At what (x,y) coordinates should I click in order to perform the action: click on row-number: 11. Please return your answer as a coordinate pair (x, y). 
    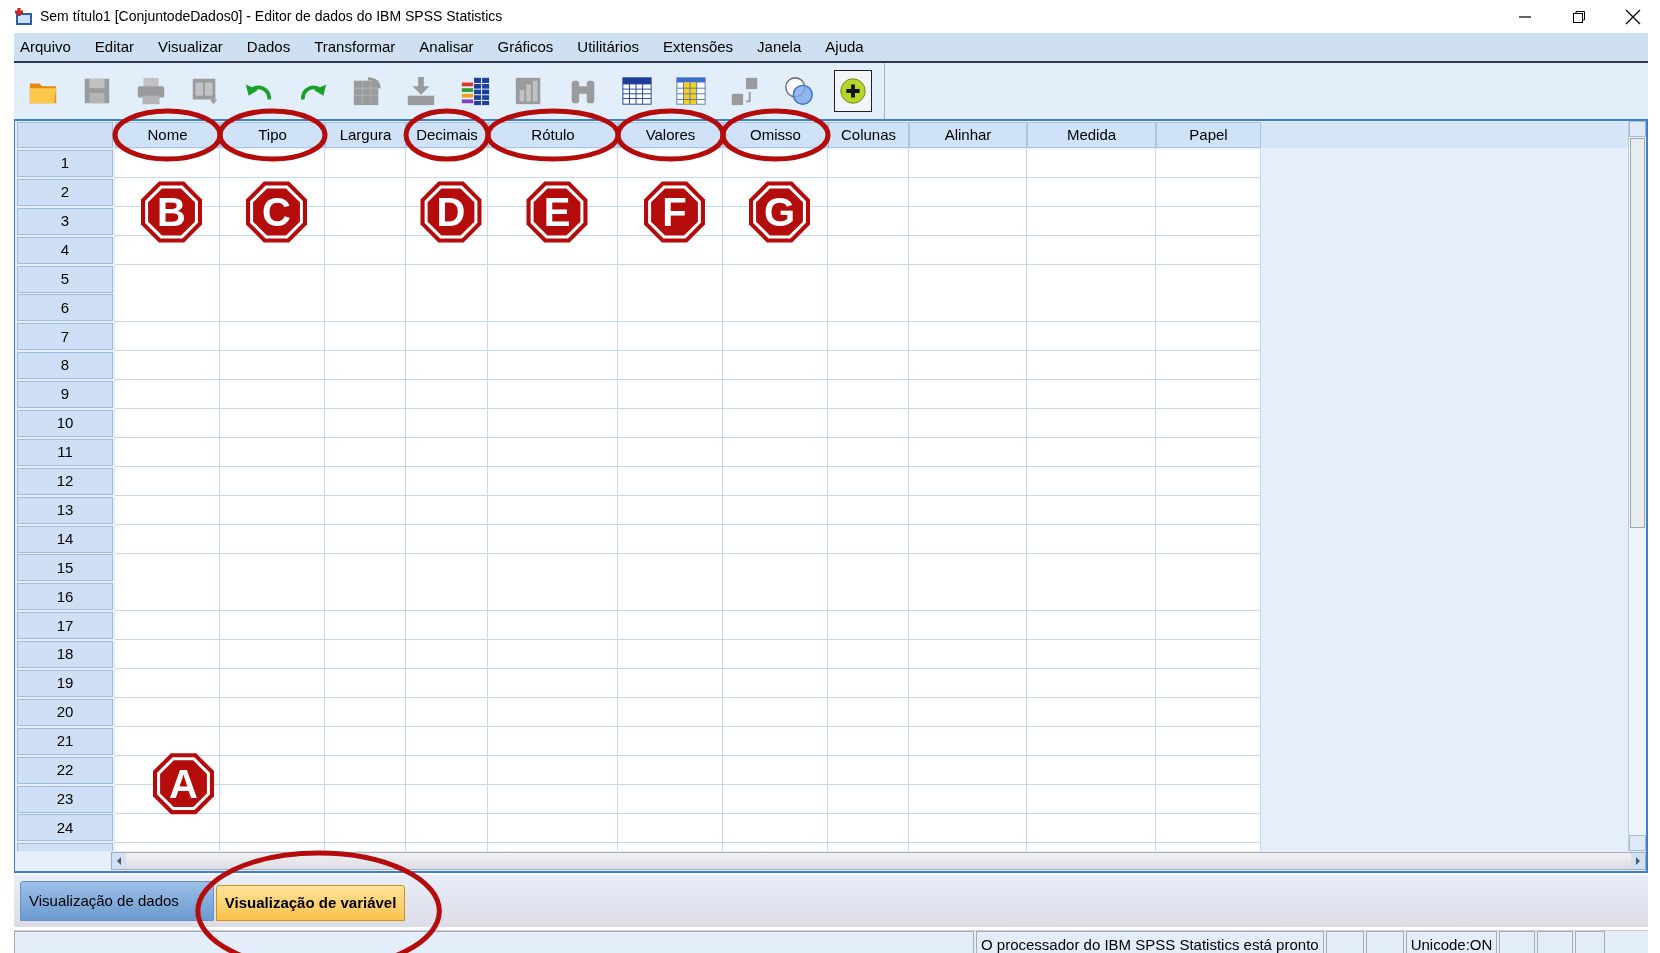
    Looking at the image, I should click on (65, 452).